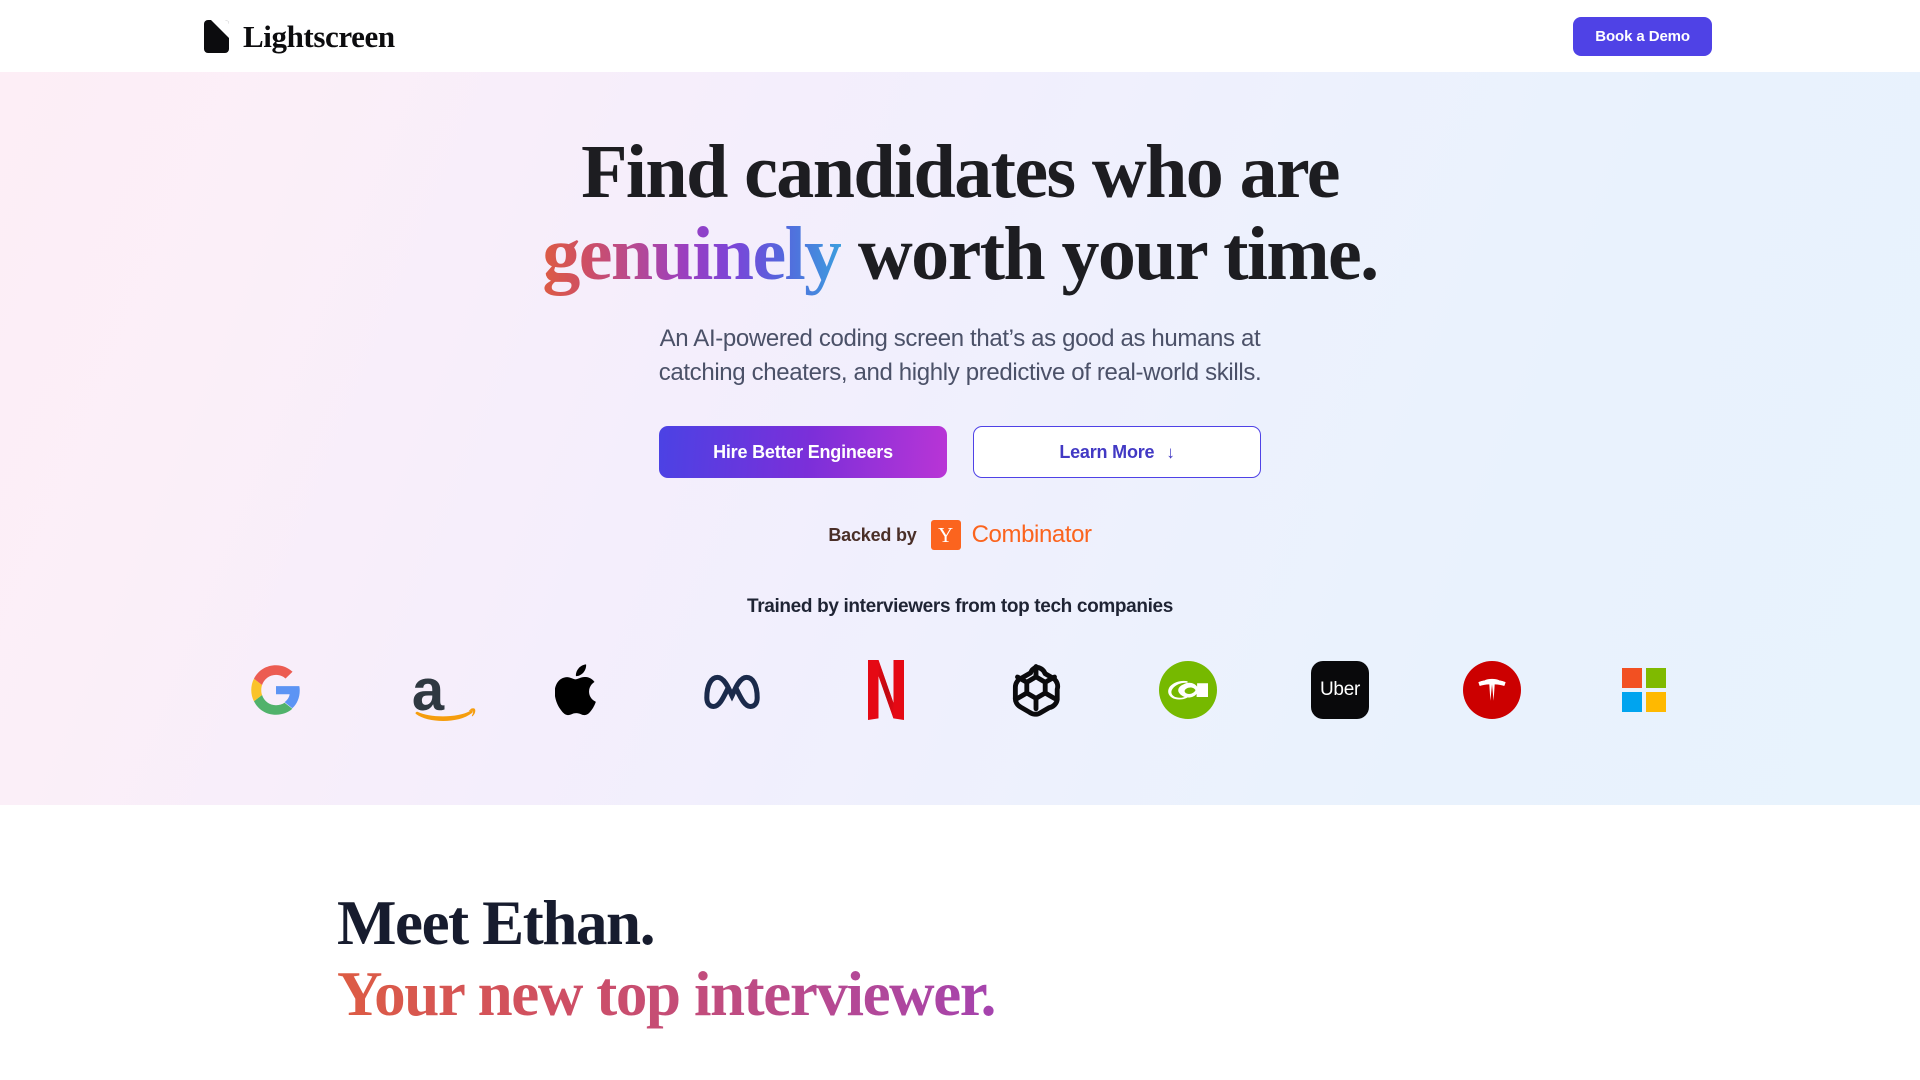 Image resolution: width=1920 pixels, height=1080 pixels. What do you see at coordinates (1107, 451) in the screenshot?
I see `learn-more-label: Learn More` at bounding box center [1107, 451].